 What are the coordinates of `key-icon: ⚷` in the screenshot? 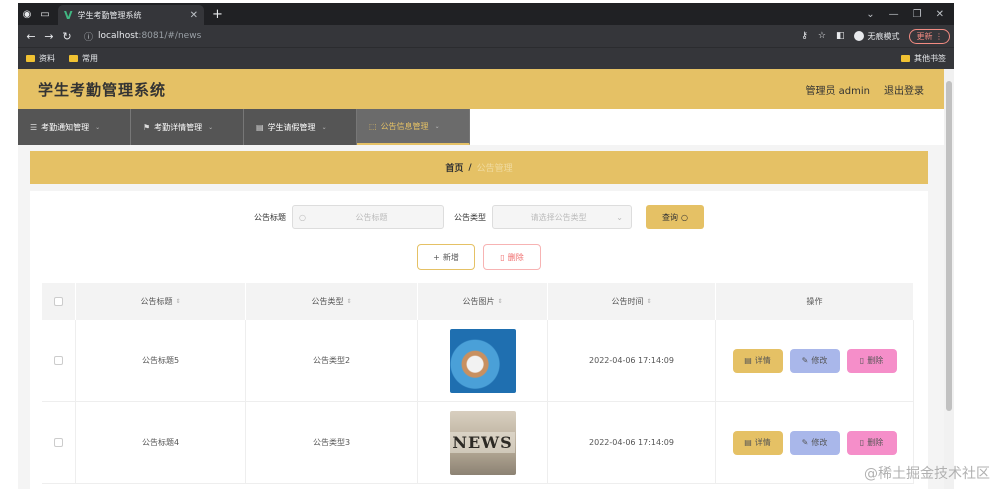 It's located at (804, 36).